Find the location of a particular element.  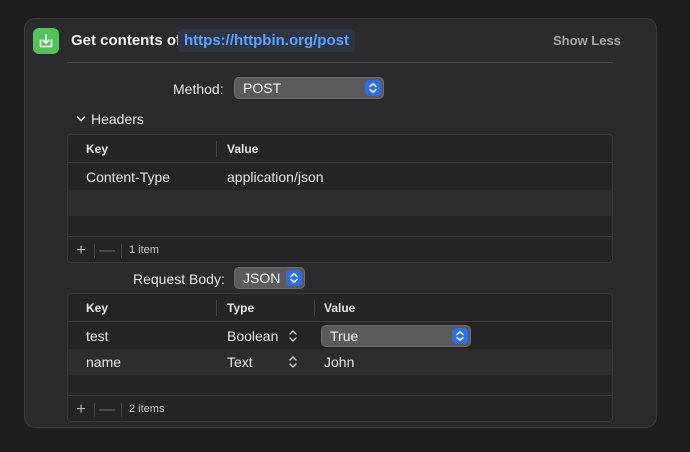

headers-item-count: 1 item is located at coordinates (144, 250).